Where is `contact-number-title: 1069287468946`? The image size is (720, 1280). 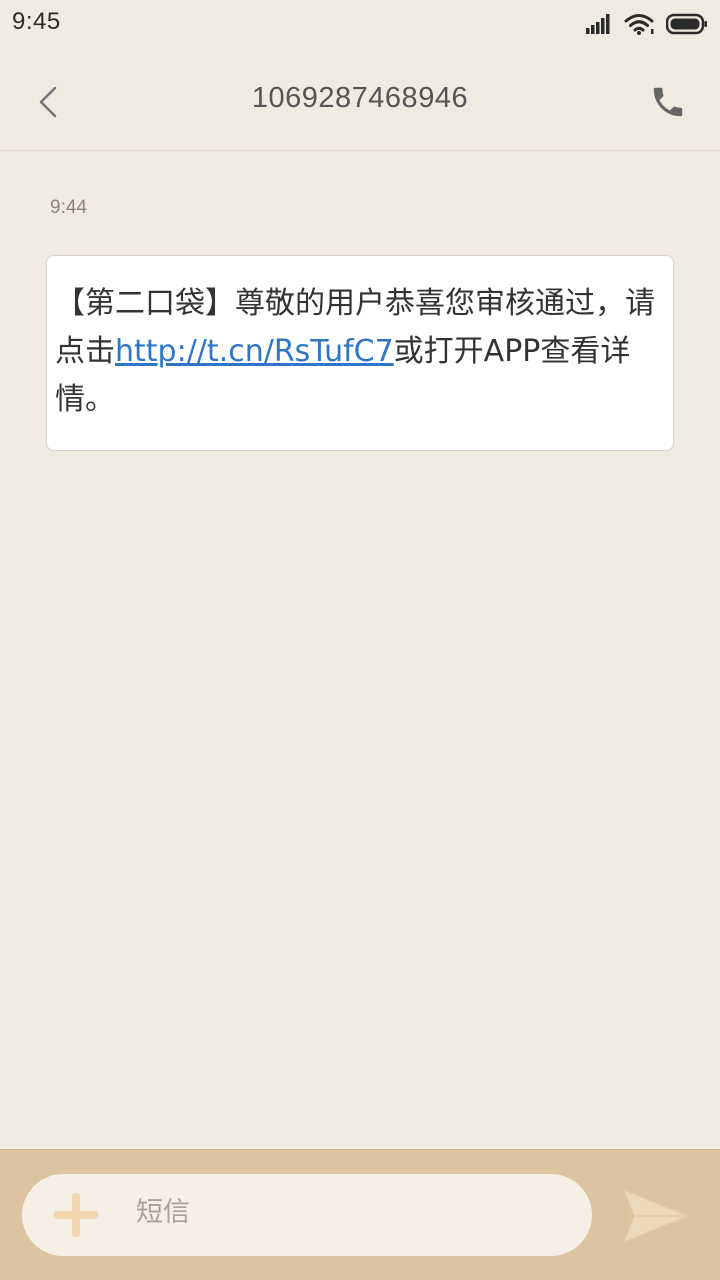
contact-number-title: 1069287468946 is located at coordinates (360, 98).